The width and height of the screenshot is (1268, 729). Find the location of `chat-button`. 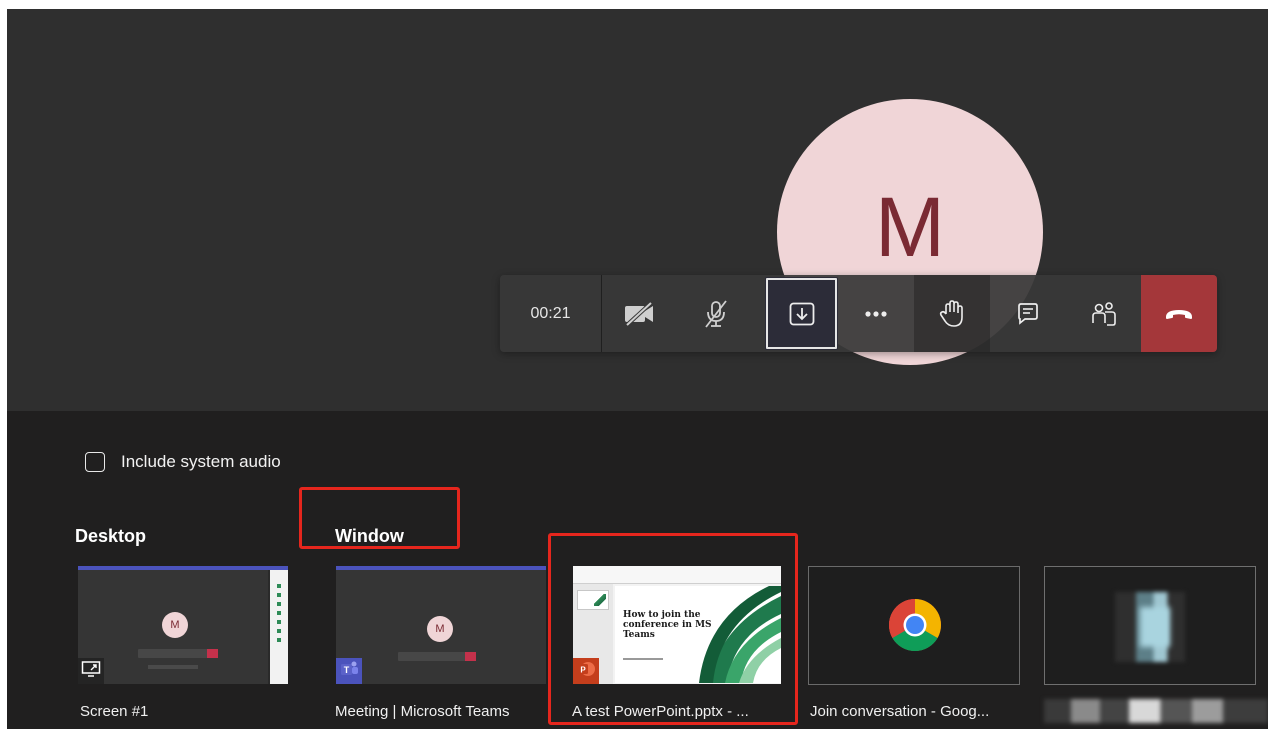

chat-button is located at coordinates (1028, 313).